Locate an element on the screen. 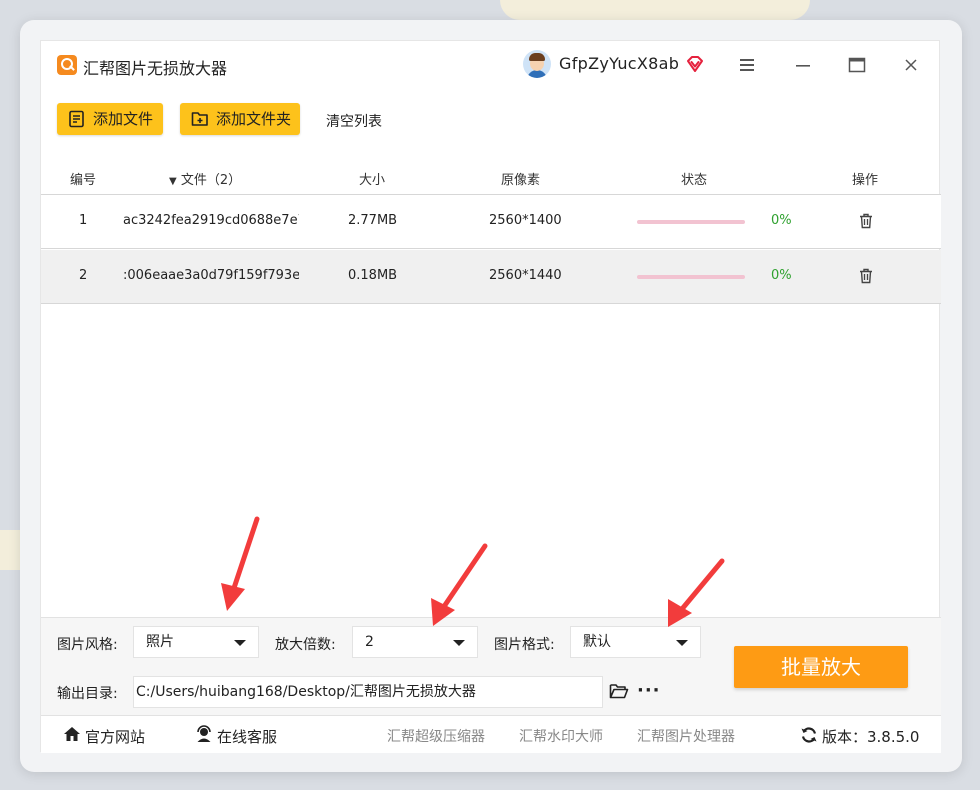 Image resolution: width=980 pixels, height=790 pixels. official-website-link: 官方网站 is located at coordinates (115, 736).